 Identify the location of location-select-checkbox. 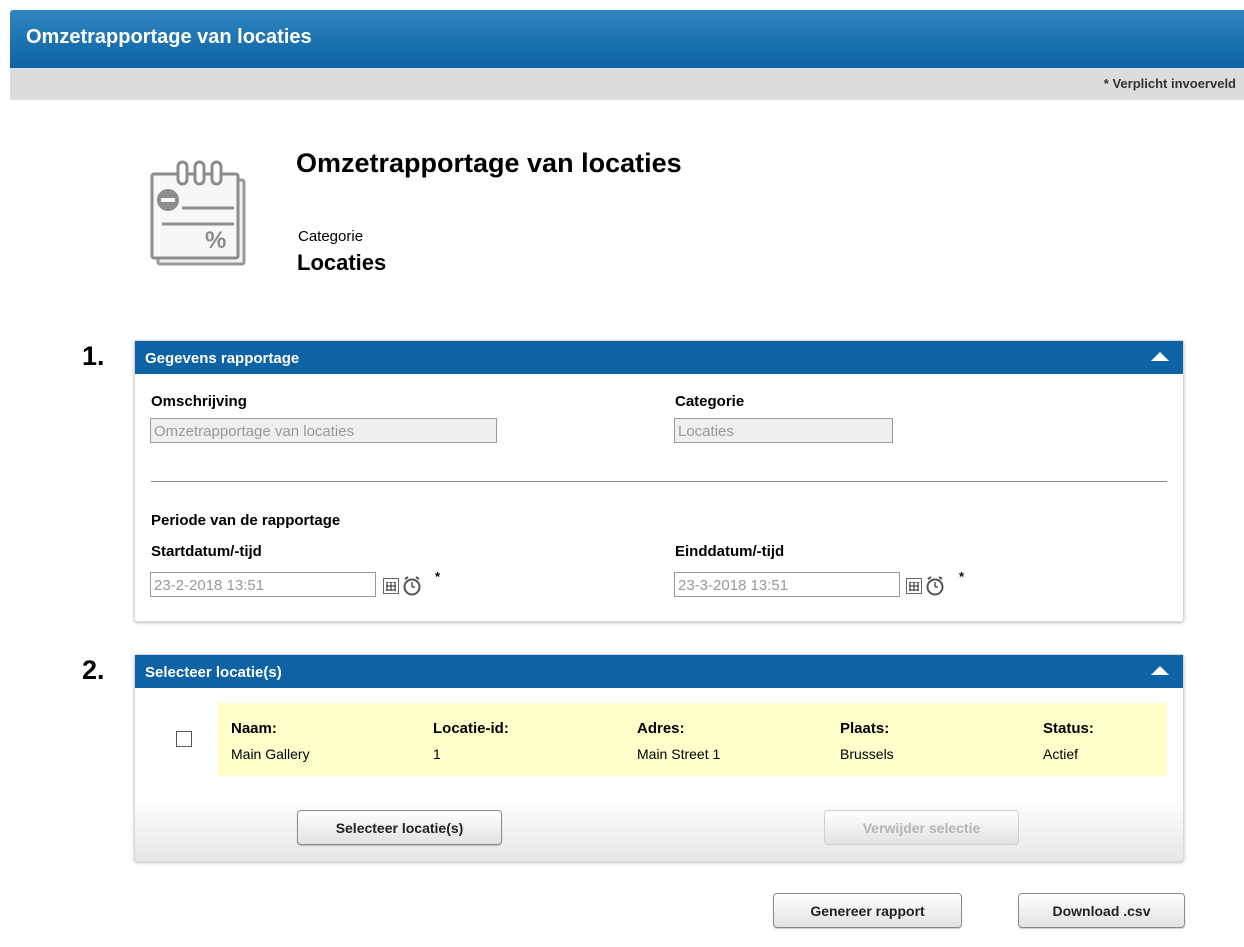
(184, 739).